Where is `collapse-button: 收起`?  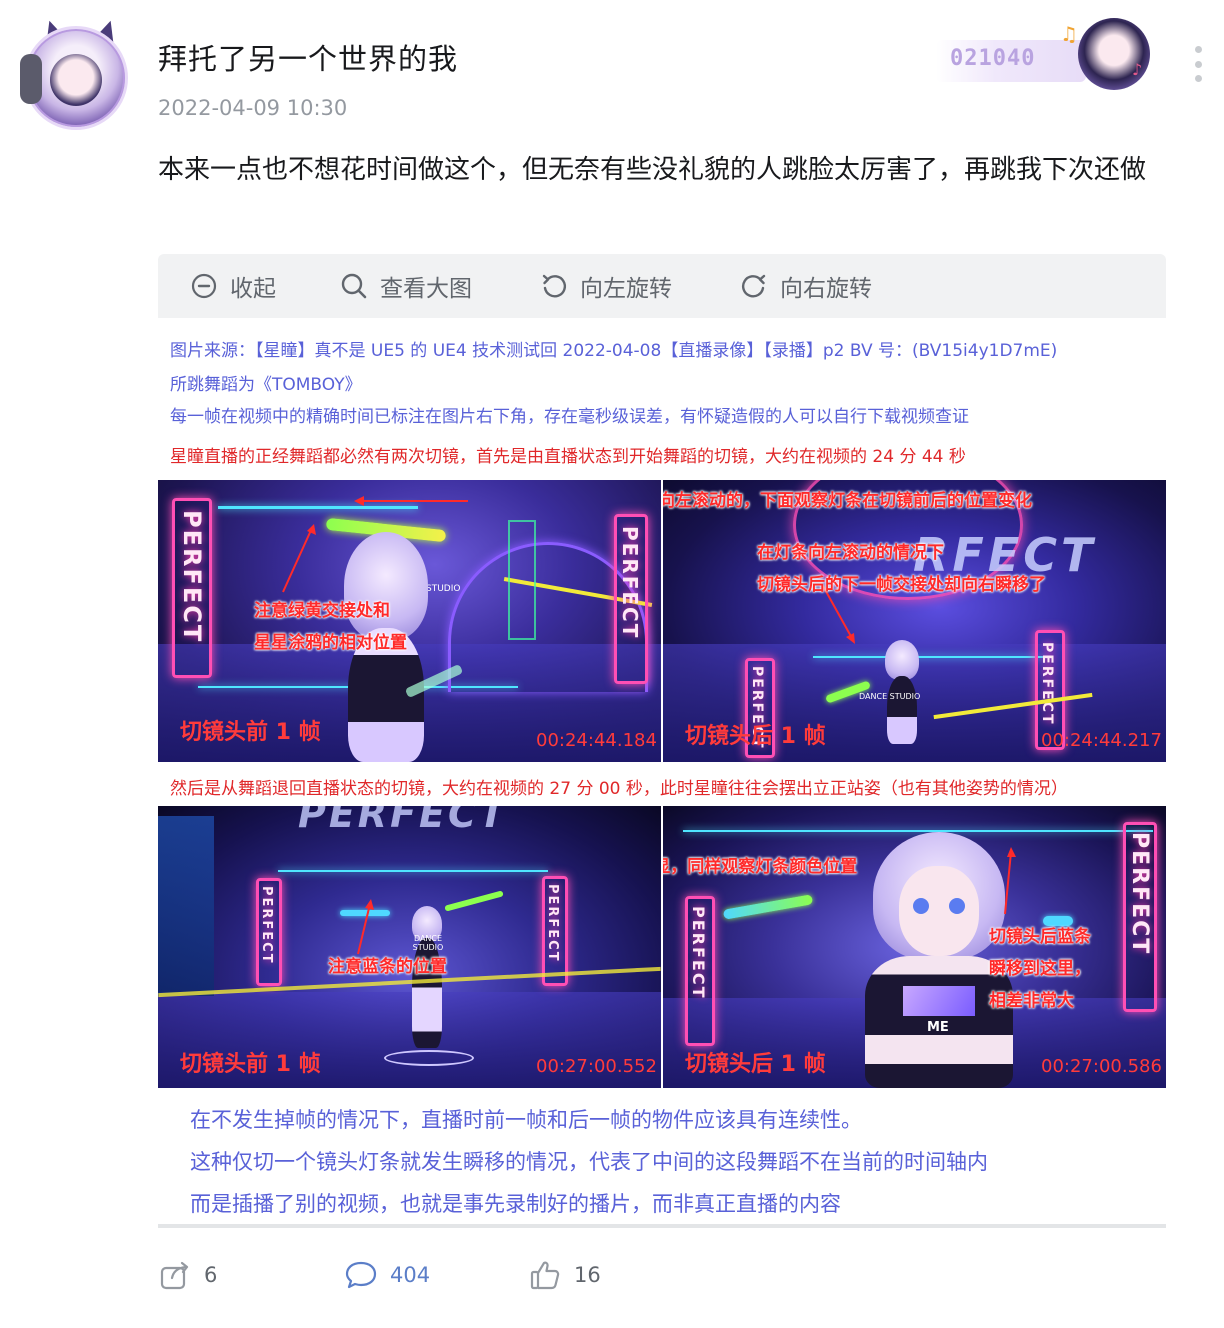 collapse-button: 收起 is located at coordinates (249, 286).